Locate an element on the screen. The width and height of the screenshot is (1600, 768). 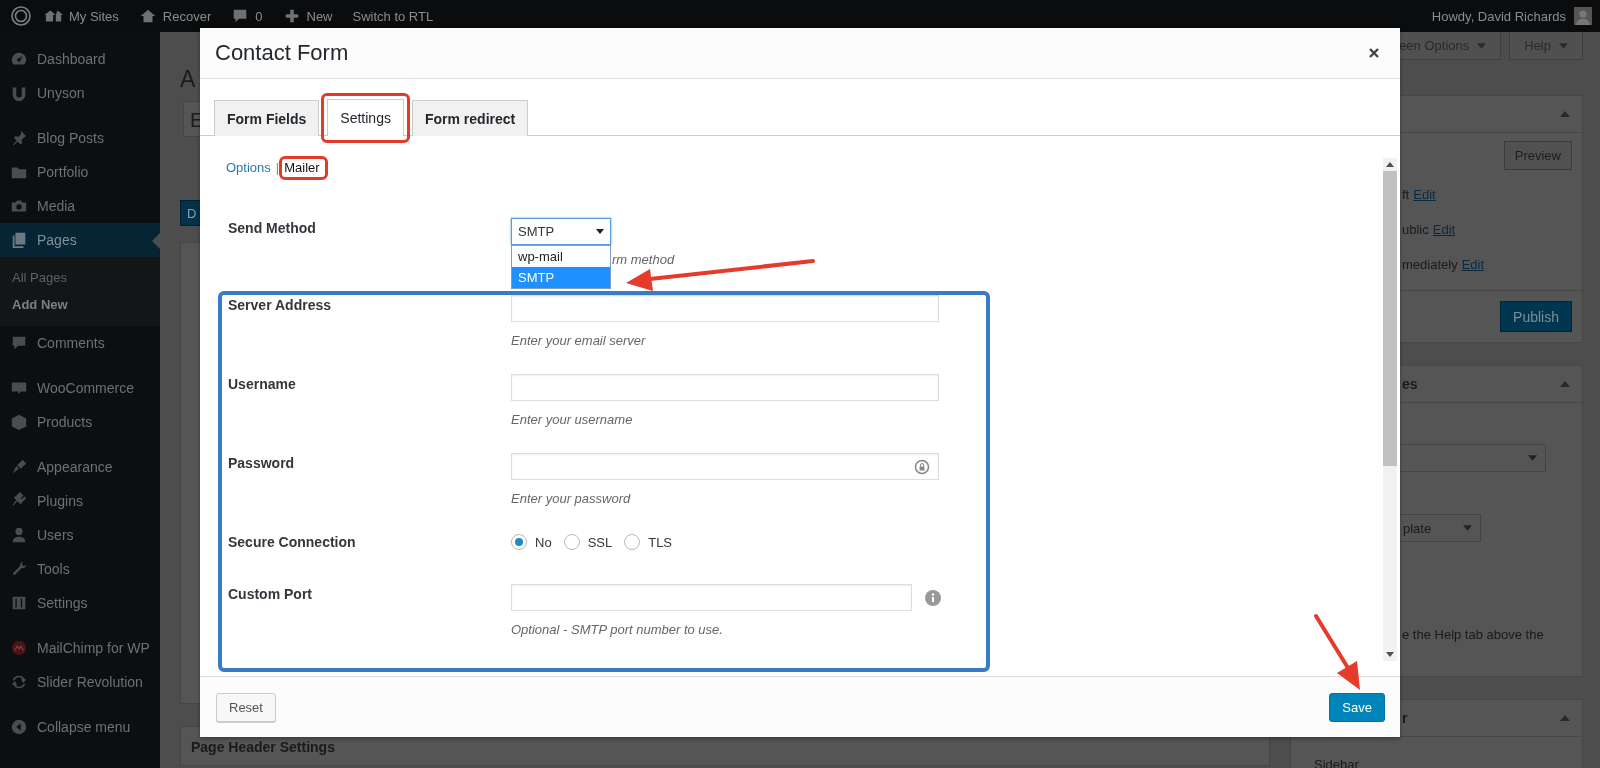
info-icon is located at coordinates (933, 597).